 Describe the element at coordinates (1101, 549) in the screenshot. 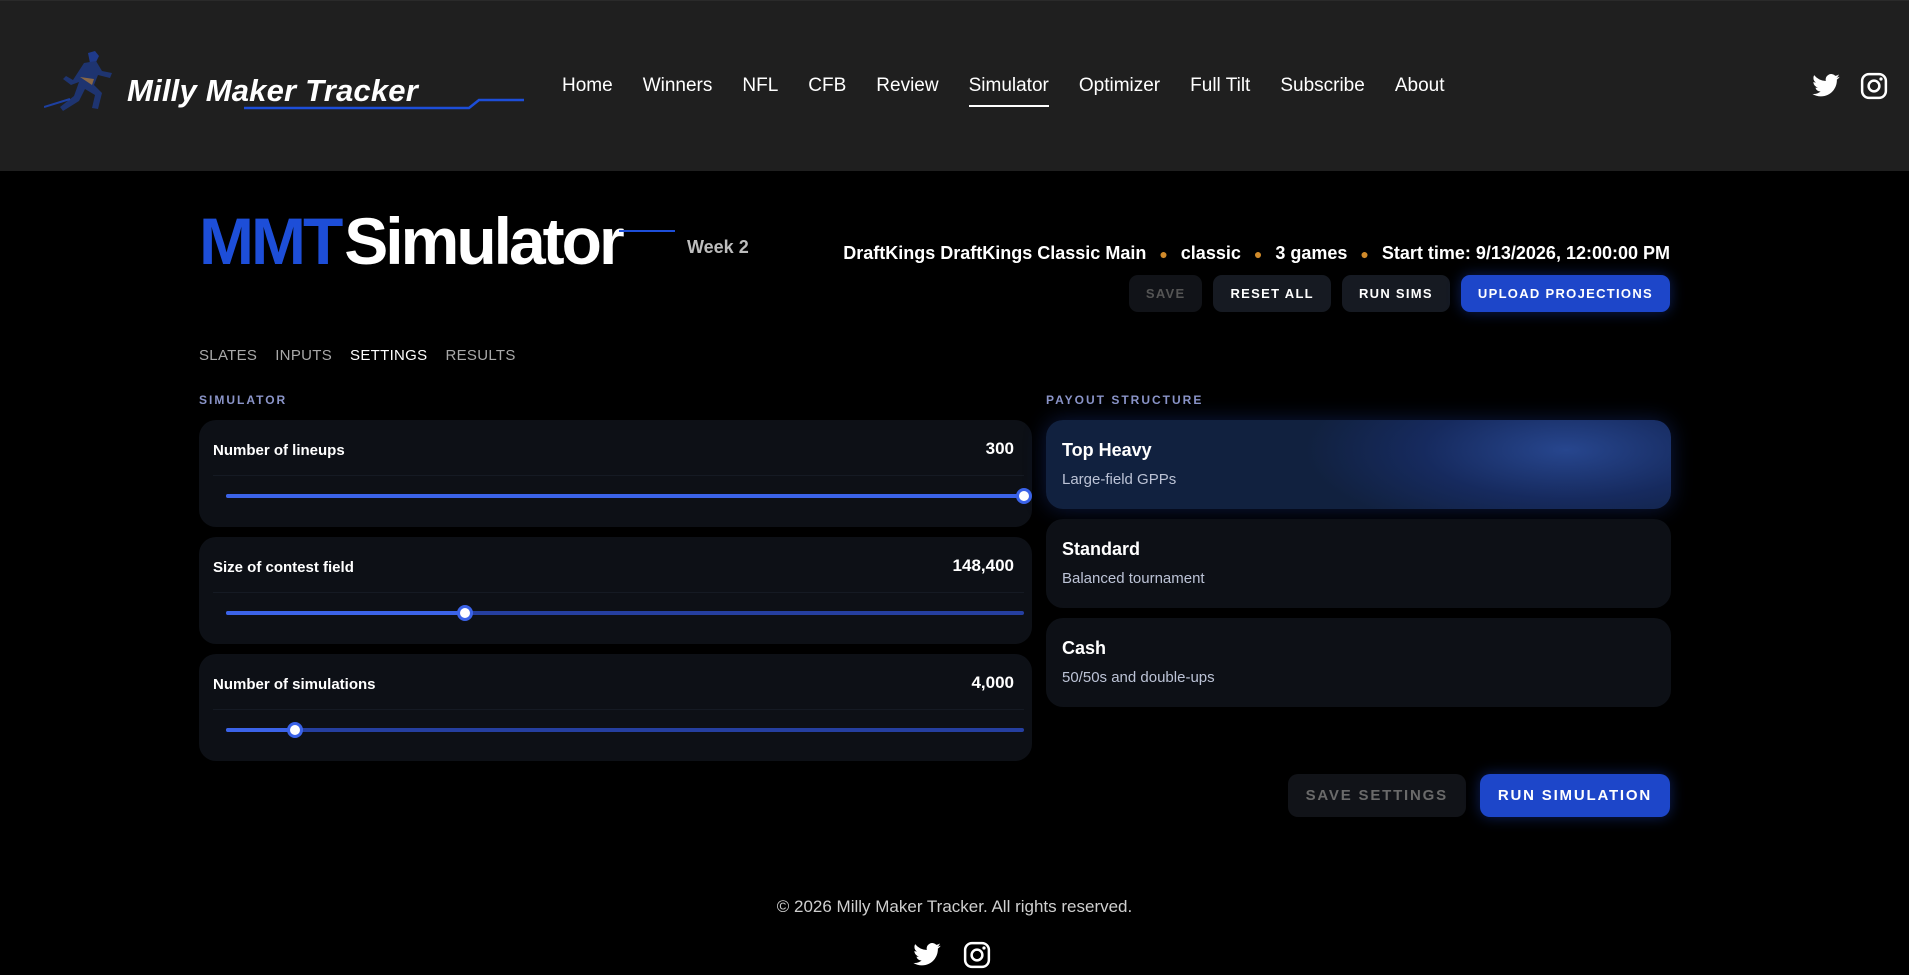

I see `payout-option-title: Standard` at that location.